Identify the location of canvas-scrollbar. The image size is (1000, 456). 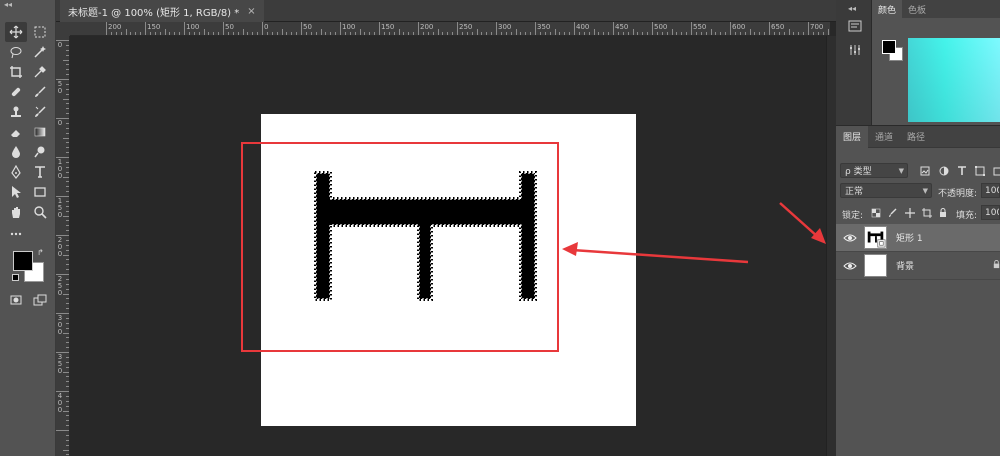
(831, 246).